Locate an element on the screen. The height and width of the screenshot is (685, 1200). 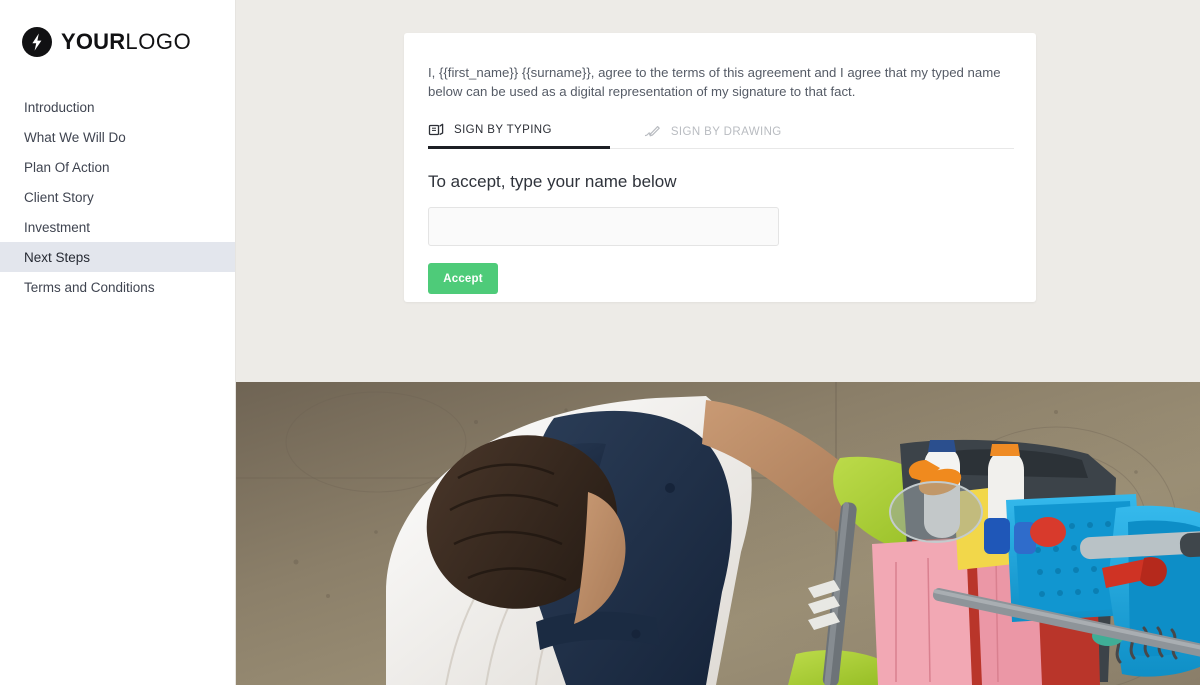
sidebar-item-what-we-will-do: What We Will Do is located at coordinates (117, 137).